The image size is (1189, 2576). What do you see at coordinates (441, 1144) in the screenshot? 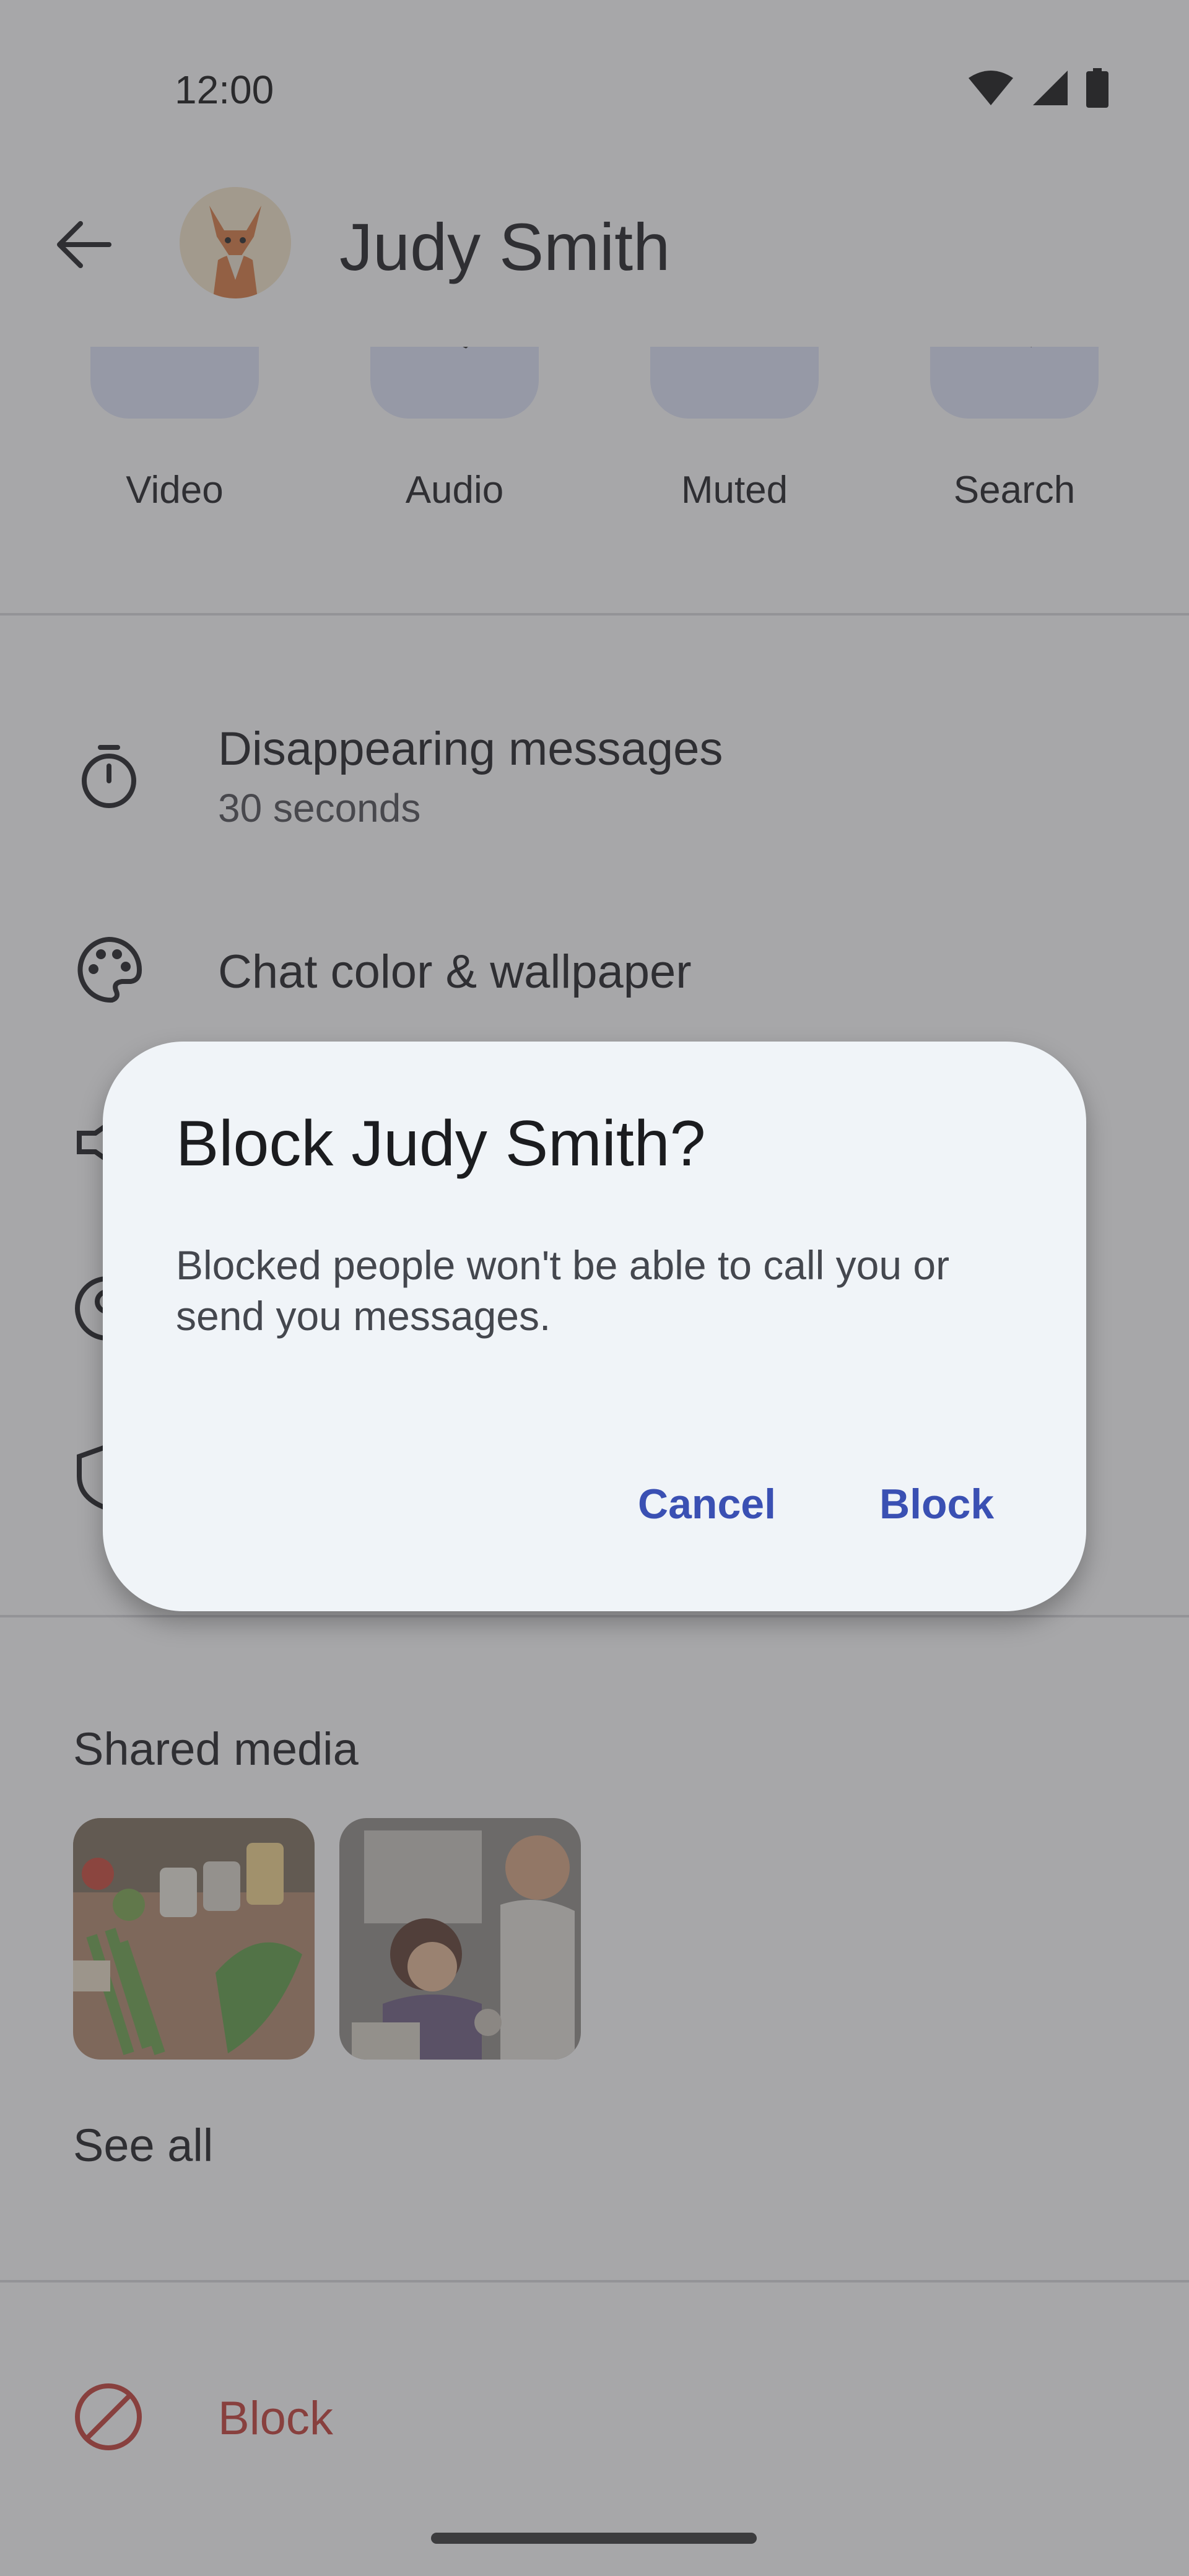
I see `dialog-title: Block Judy Smith?` at bounding box center [441, 1144].